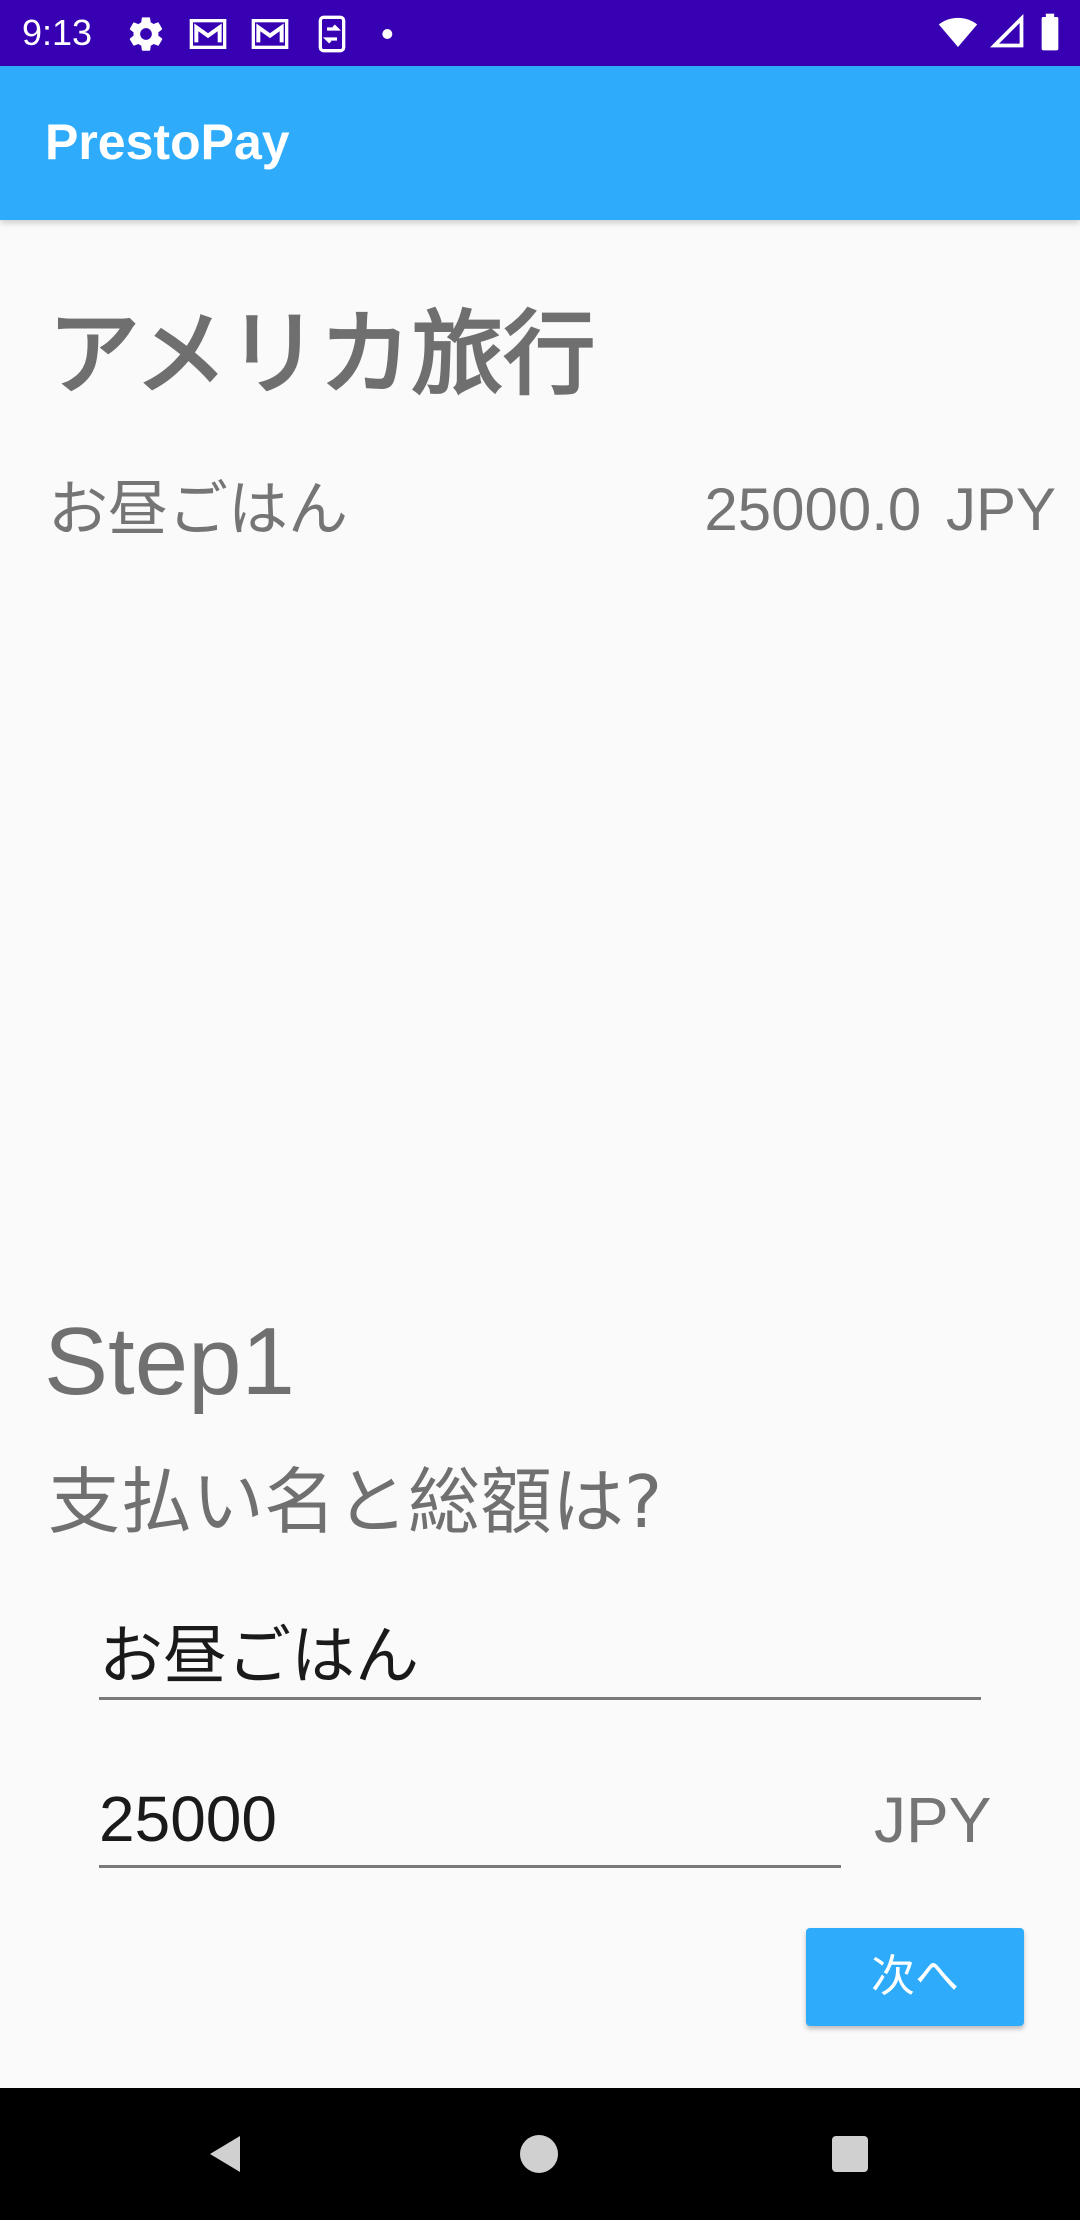 This screenshot has width=1080, height=2220. Describe the element at coordinates (540, 143) in the screenshot. I see `app-bar: PrestoPay` at that location.